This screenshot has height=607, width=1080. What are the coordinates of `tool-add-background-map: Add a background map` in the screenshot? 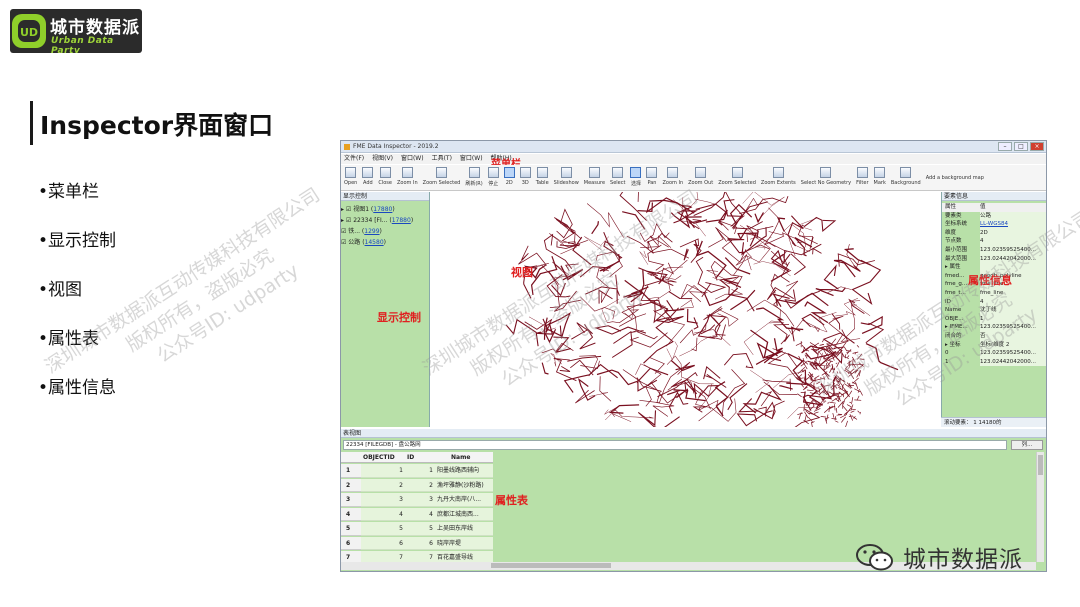 It's located at (955, 173).